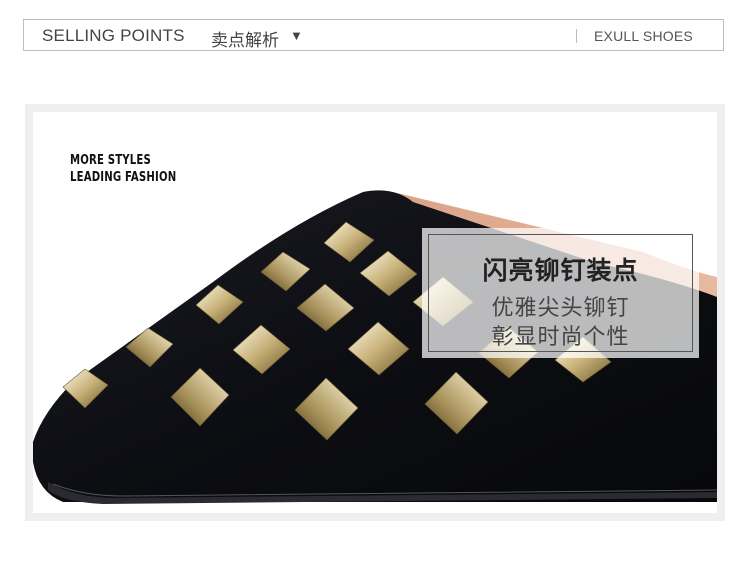 The image size is (750, 561). What do you see at coordinates (123, 177) in the screenshot?
I see `slogan-line-2: LEADING FASHION` at bounding box center [123, 177].